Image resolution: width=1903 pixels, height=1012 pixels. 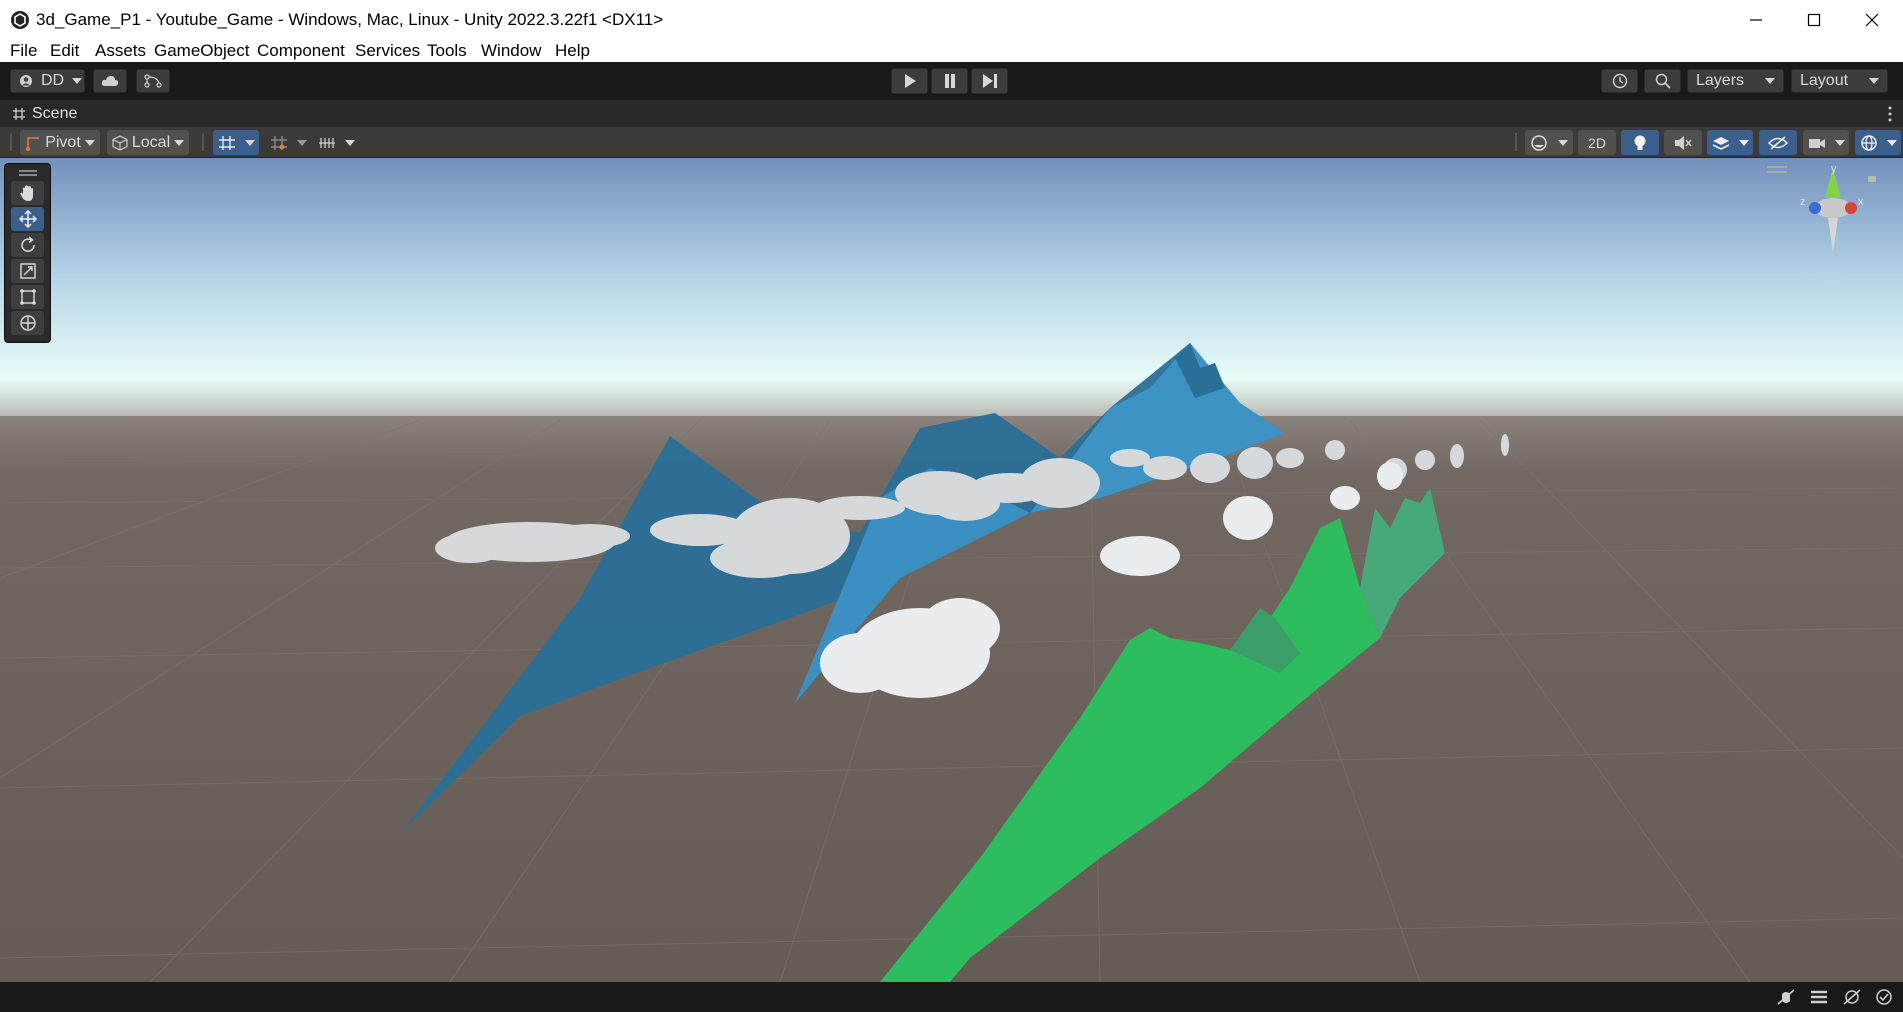 I want to click on layout-dropdown: Layout, so click(x=1839, y=81).